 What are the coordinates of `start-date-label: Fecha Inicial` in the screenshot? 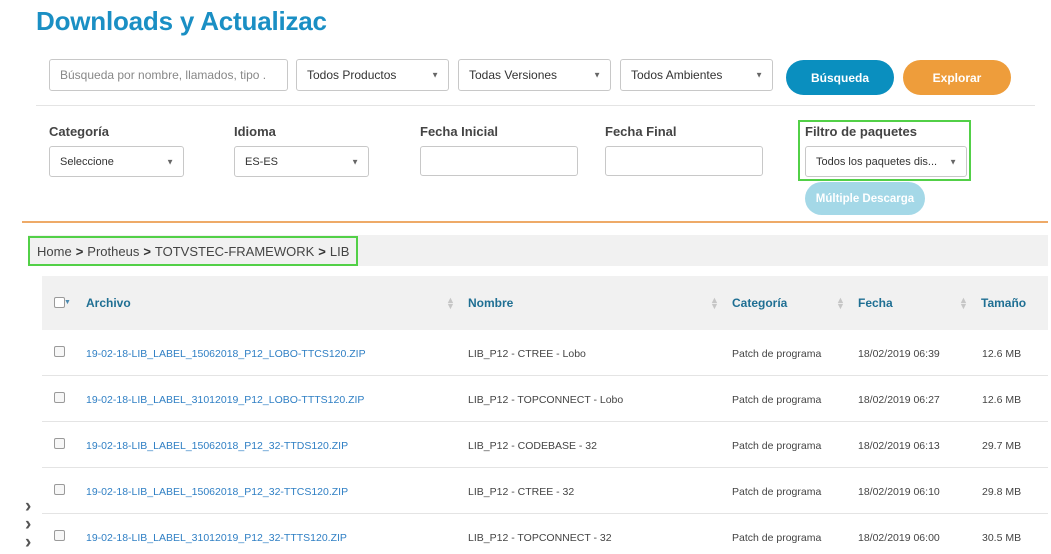 It's located at (459, 131).